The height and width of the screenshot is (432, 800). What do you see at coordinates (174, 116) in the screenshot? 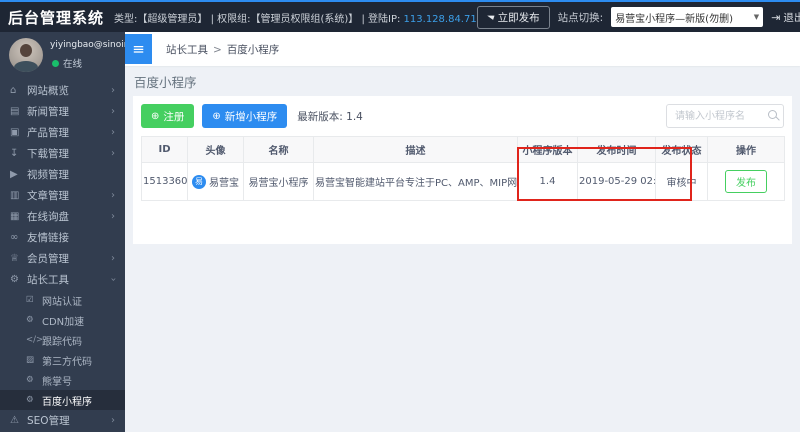
I see `register-label: 注册` at bounding box center [174, 116].